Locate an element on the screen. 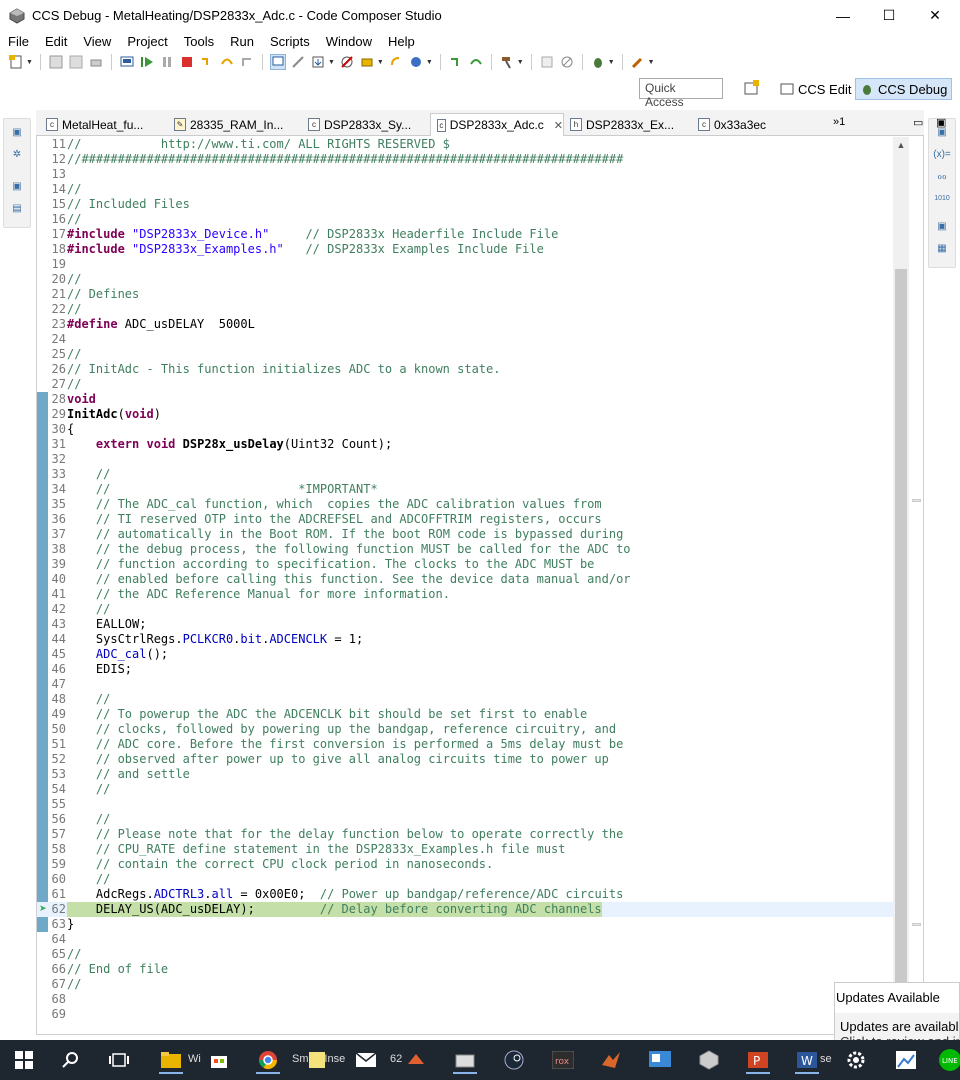 Image resolution: width=960 pixels, height=1080 pixels. code-line: 25// is located at coordinates (465, 354).